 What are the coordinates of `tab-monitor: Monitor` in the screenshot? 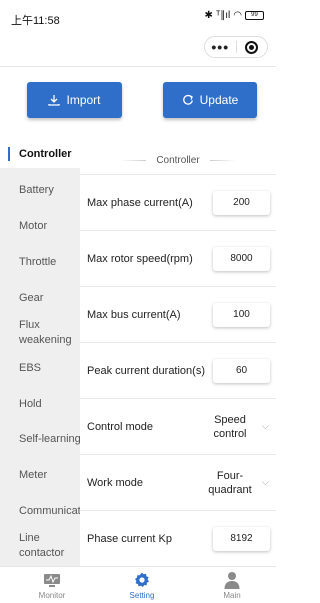 It's located at (52, 585).